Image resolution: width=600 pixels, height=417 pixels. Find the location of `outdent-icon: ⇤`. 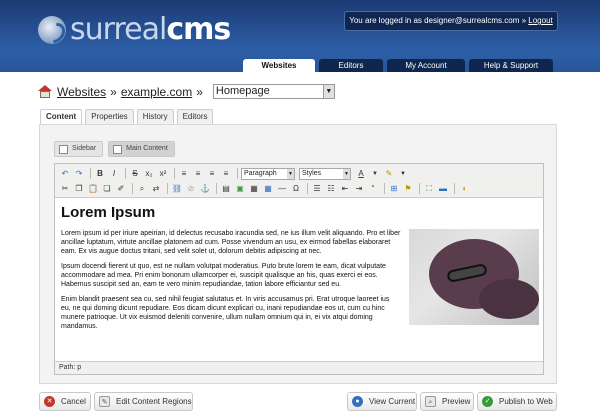

outdent-icon: ⇤ is located at coordinates (345, 189).